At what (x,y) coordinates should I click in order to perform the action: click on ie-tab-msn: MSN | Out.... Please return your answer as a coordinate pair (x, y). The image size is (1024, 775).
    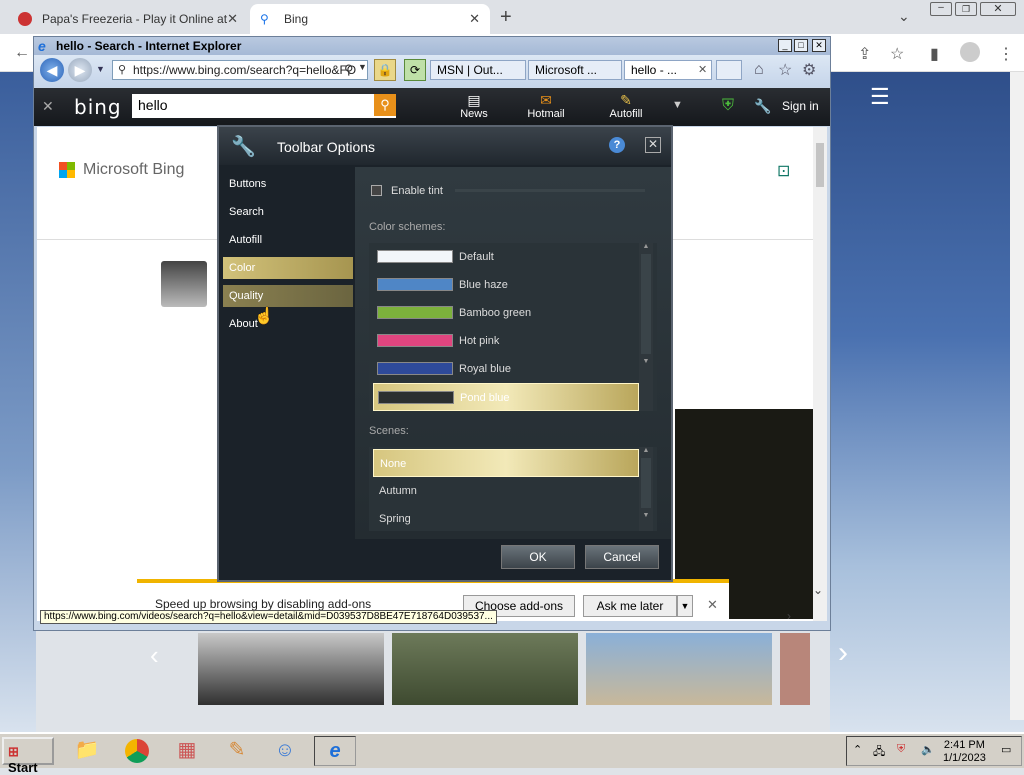
    Looking at the image, I should click on (478, 70).